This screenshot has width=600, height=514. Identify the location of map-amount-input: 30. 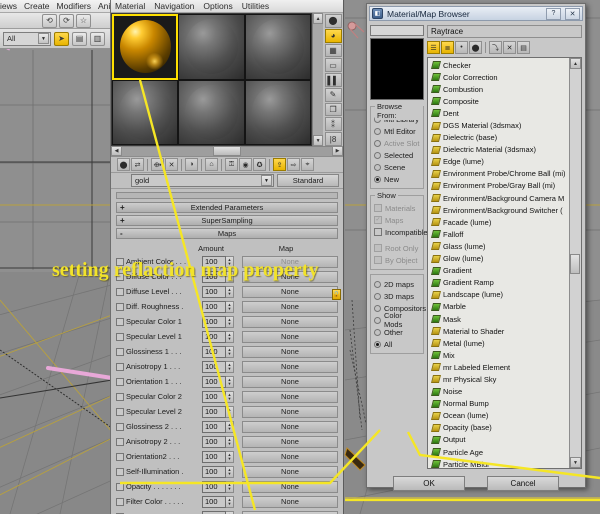
(214, 512).